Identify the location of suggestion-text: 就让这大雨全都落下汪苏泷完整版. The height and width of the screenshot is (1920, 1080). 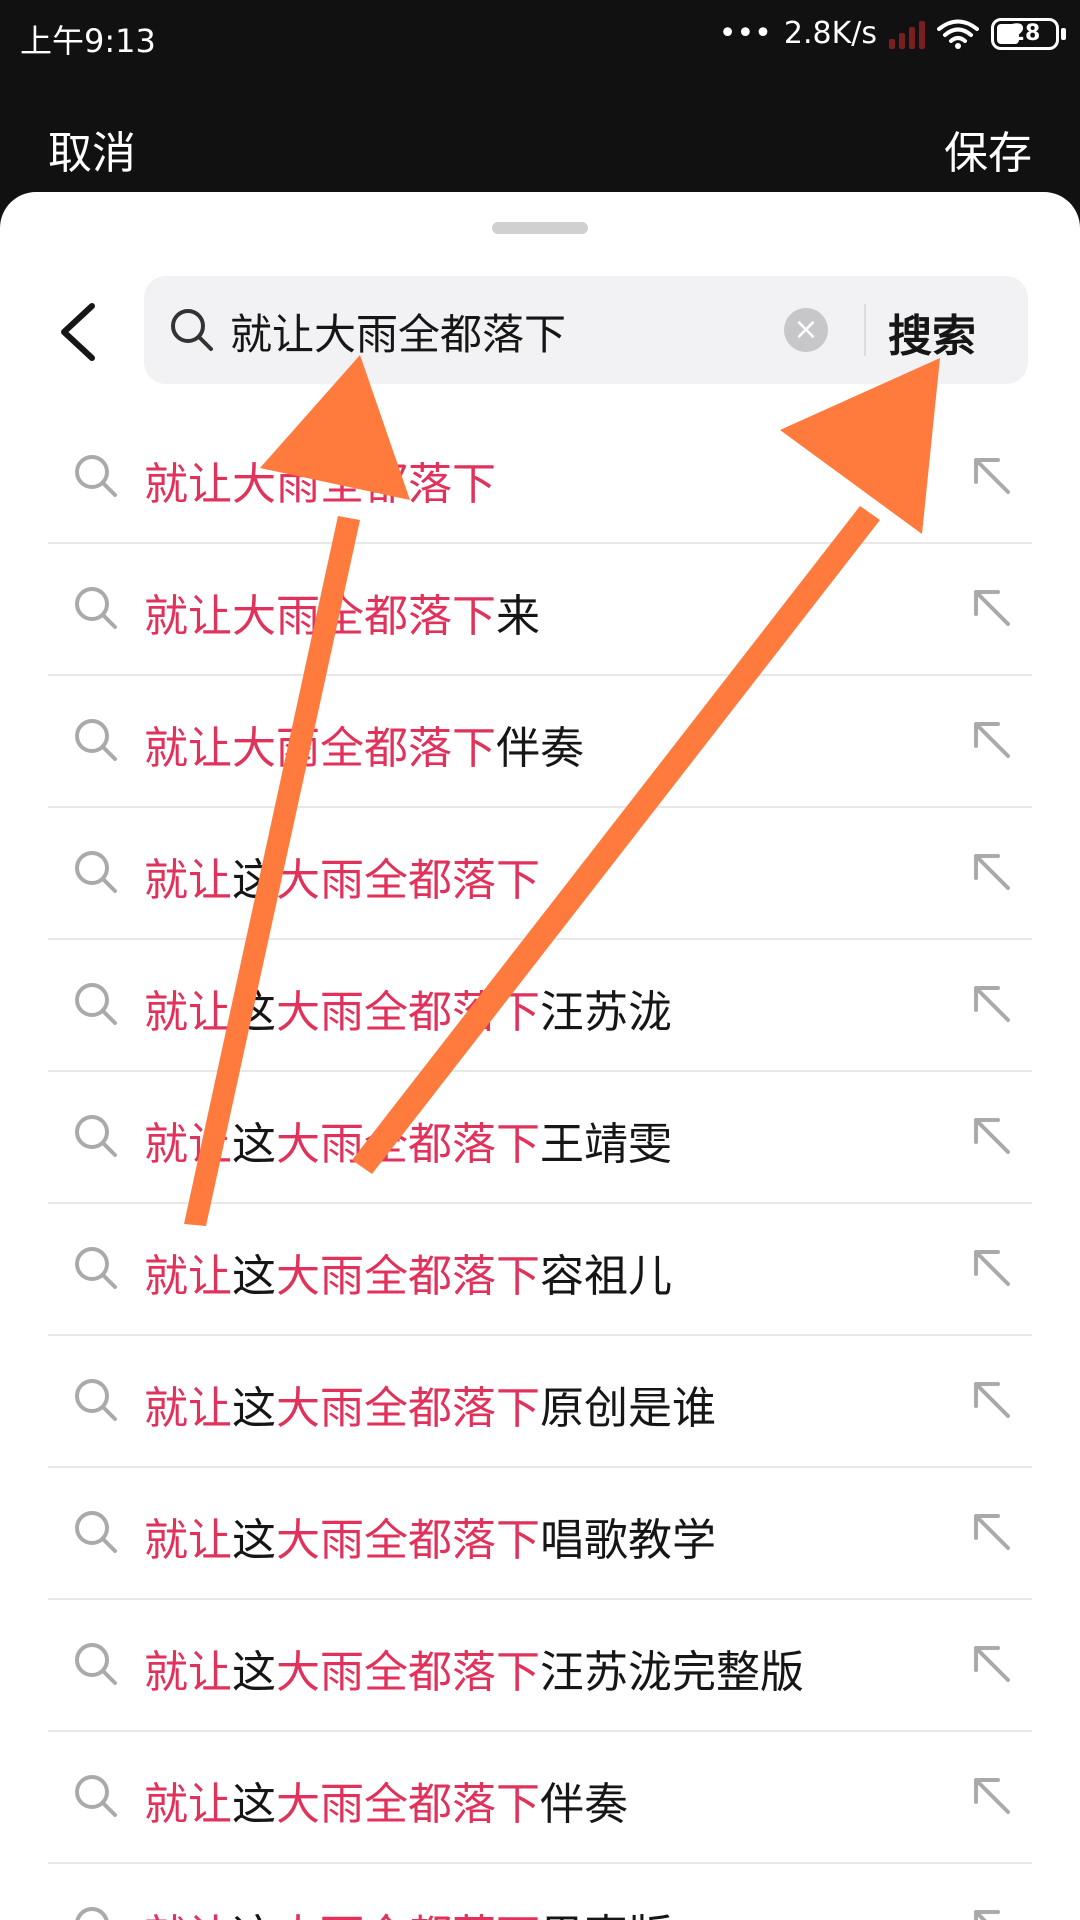
(474, 1668).